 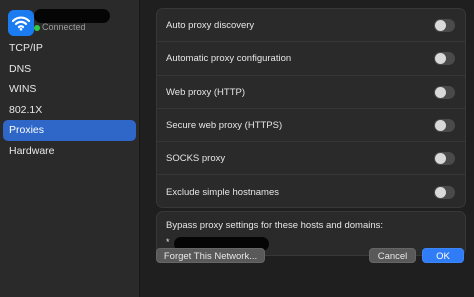 What do you see at coordinates (26, 48) in the screenshot?
I see `sidebar-item-label: TCP/IP` at bounding box center [26, 48].